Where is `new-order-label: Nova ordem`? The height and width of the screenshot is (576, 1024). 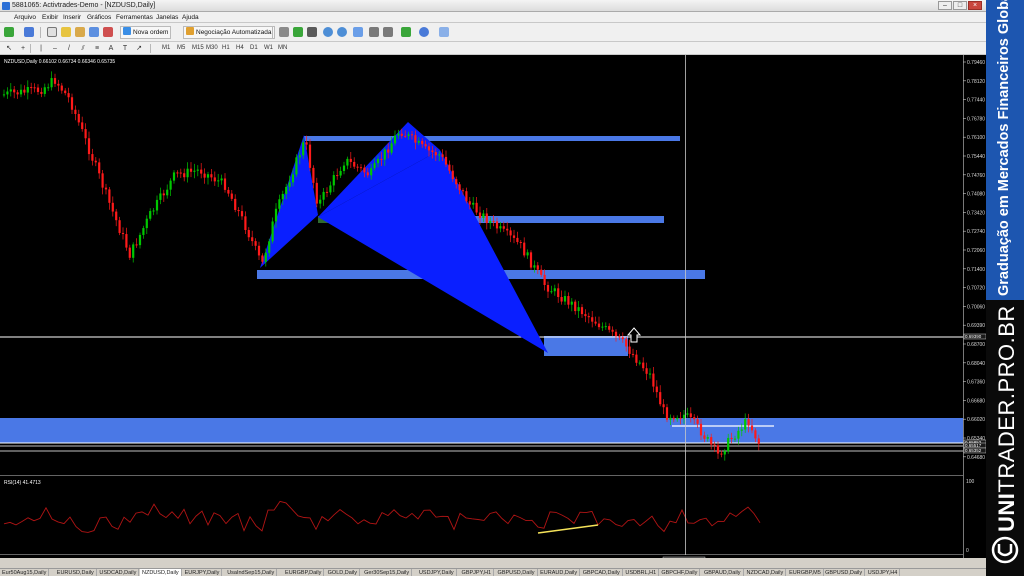 new-order-label: Nova ordem is located at coordinates (151, 32).